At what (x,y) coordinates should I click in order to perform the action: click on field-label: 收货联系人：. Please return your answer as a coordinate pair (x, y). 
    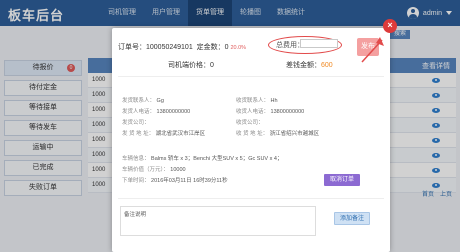
    Looking at the image, I should click on (253, 101).